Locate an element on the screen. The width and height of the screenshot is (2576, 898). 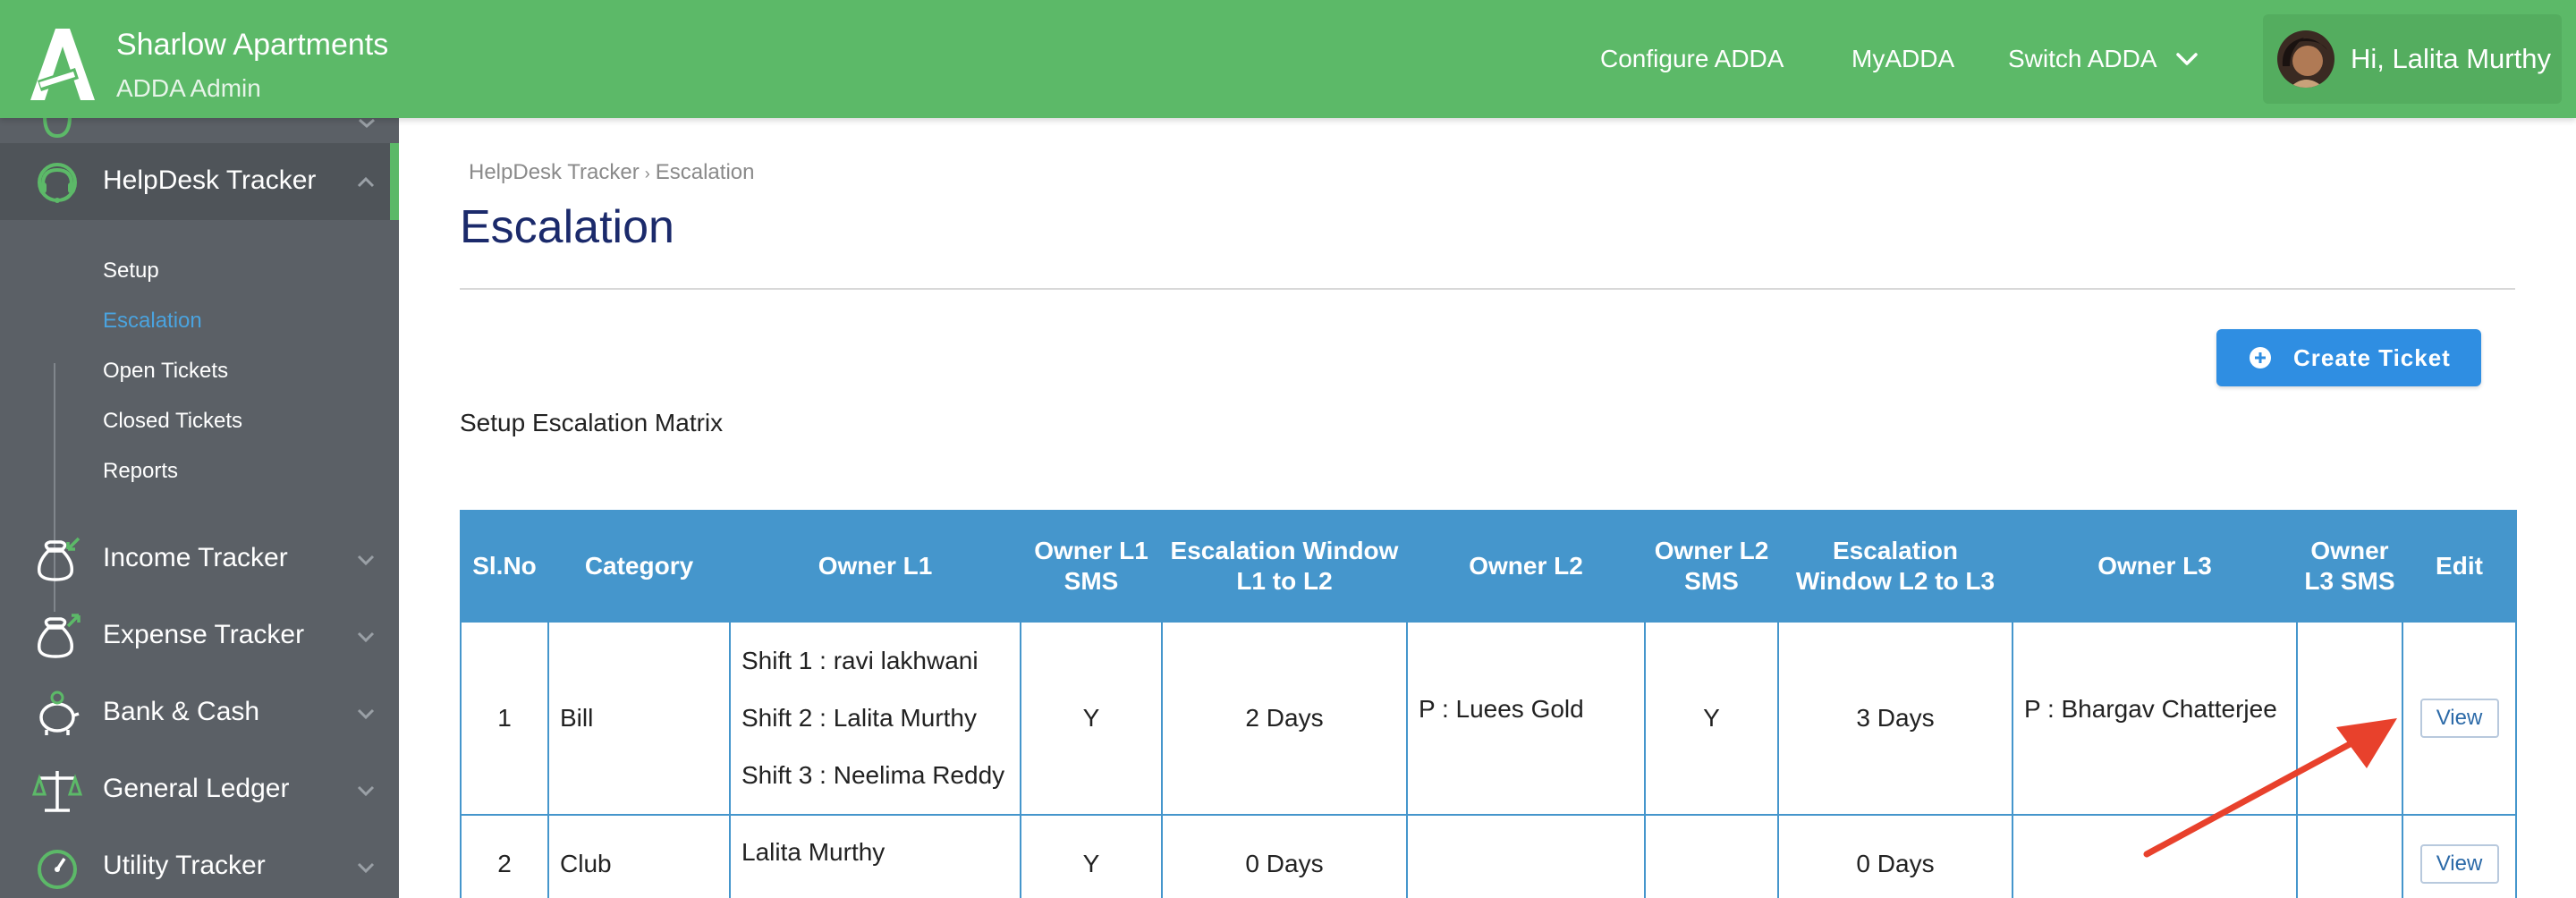
section-label: Setup Escalation Matrix is located at coordinates (592, 422).